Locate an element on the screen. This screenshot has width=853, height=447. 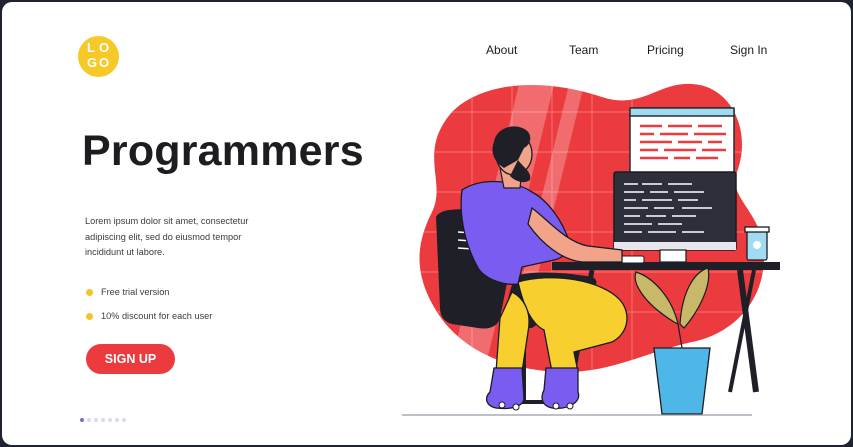
pagination-dots is located at coordinates (104, 415).